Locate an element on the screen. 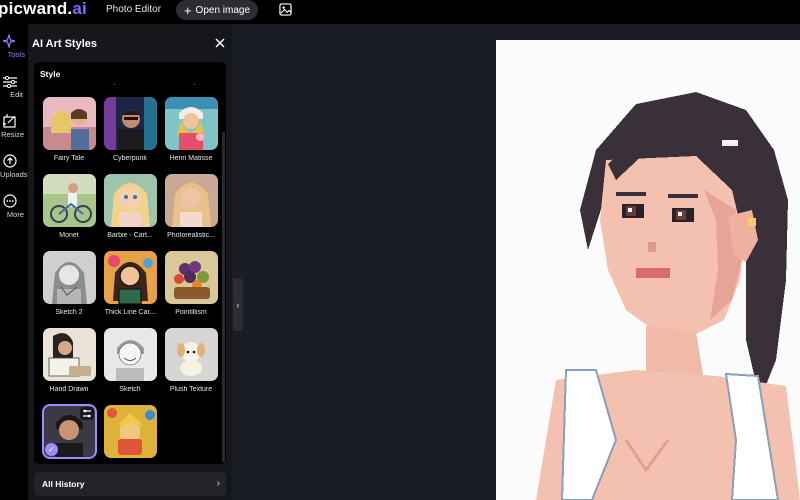 This screenshot has height=500, width=800. open-image-label: Open image is located at coordinates (223, 10).